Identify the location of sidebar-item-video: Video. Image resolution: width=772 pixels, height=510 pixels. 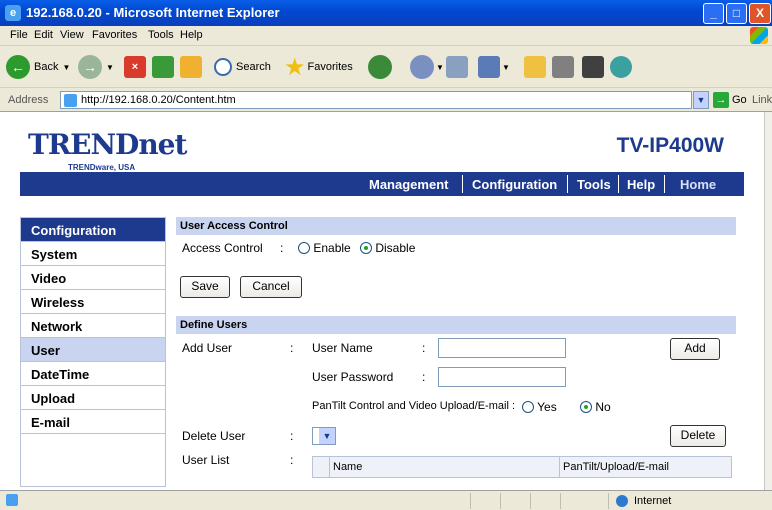
(93, 278).